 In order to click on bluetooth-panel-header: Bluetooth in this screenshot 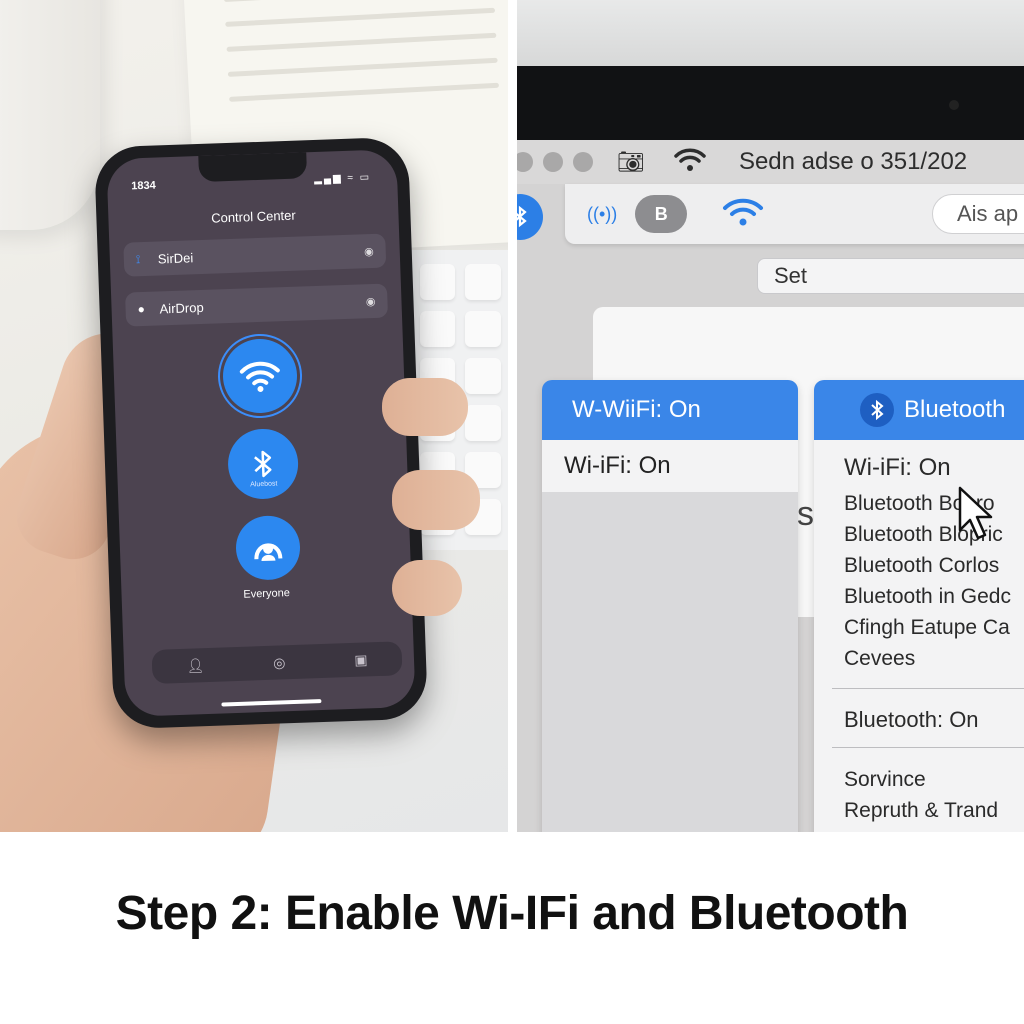, I will do `click(919, 410)`.